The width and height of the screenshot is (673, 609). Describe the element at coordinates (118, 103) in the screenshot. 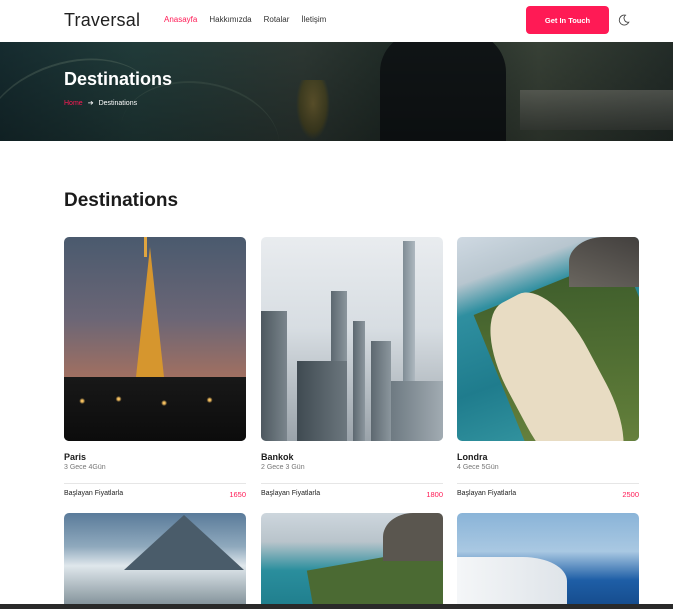

I see `breadcrumb-current: Destinations` at that location.